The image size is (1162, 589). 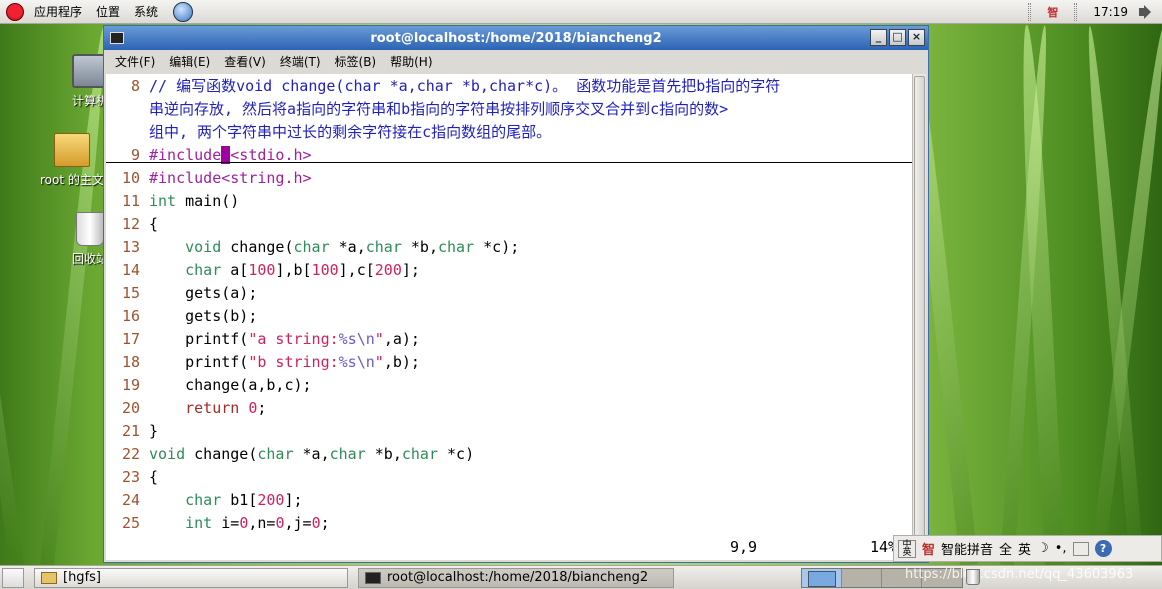 I want to click on code-line: 10 #include<string.h>, so click(x=216, y=178).